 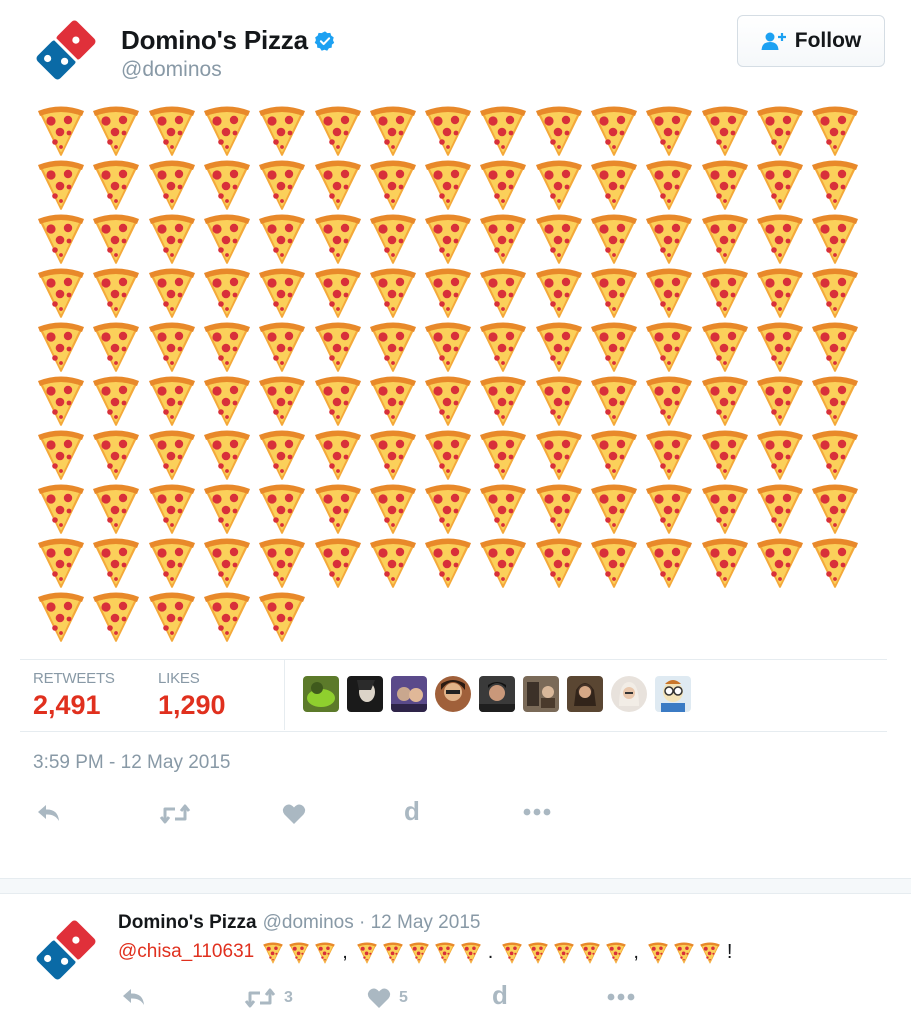 I want to click on likes-stat: LIKES 1,290, so click(x=192, y=695).